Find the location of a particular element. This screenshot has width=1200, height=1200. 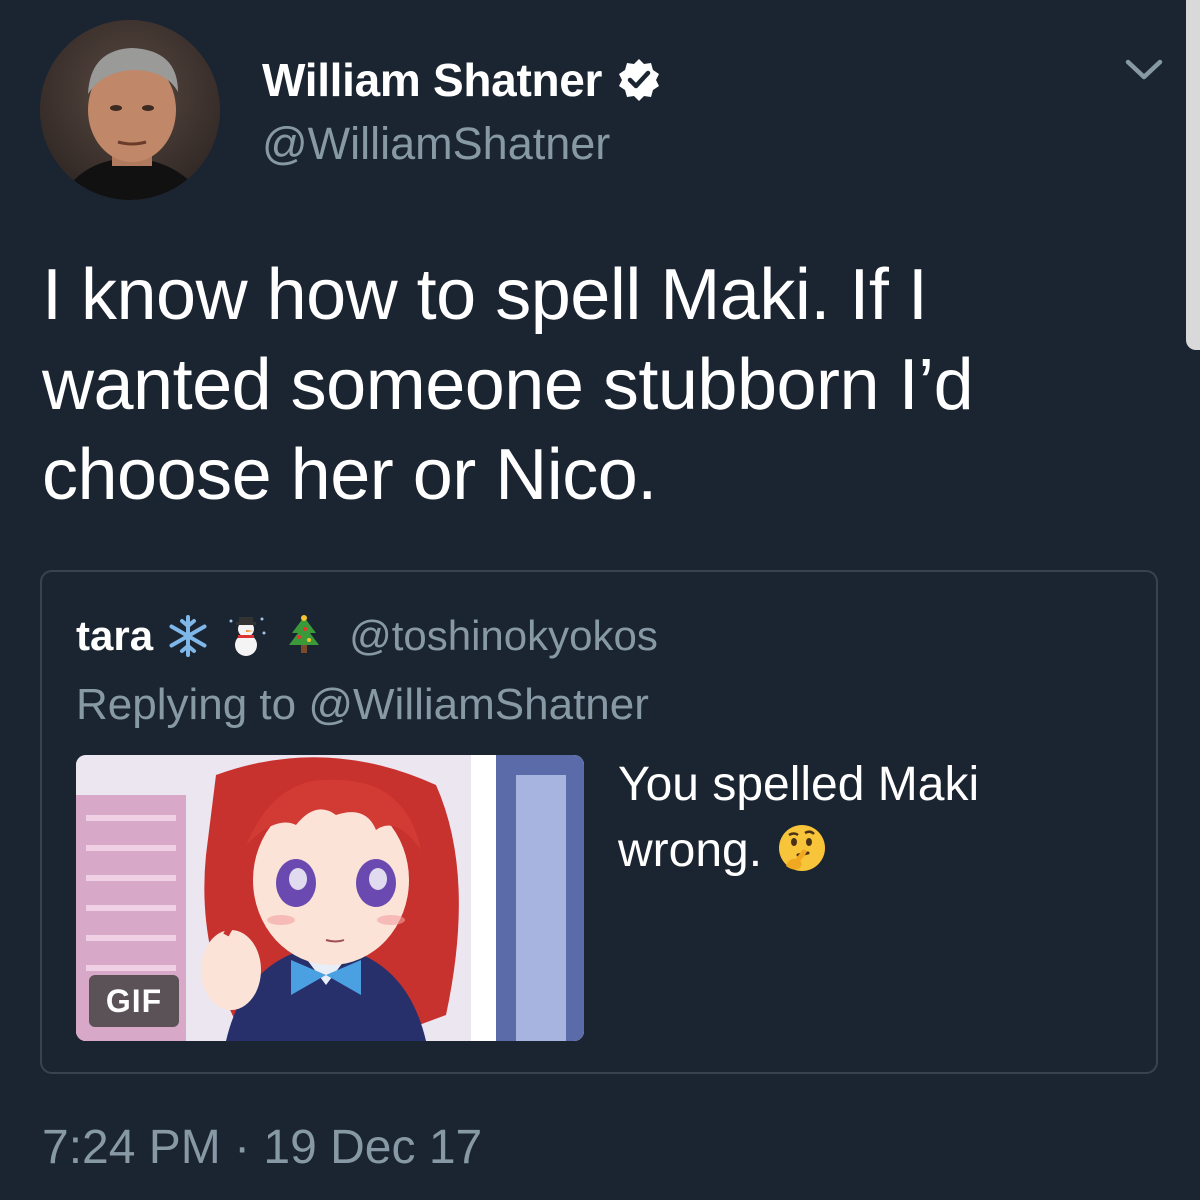

author-name-row: William Shatner is located at coordinates (462, 80).